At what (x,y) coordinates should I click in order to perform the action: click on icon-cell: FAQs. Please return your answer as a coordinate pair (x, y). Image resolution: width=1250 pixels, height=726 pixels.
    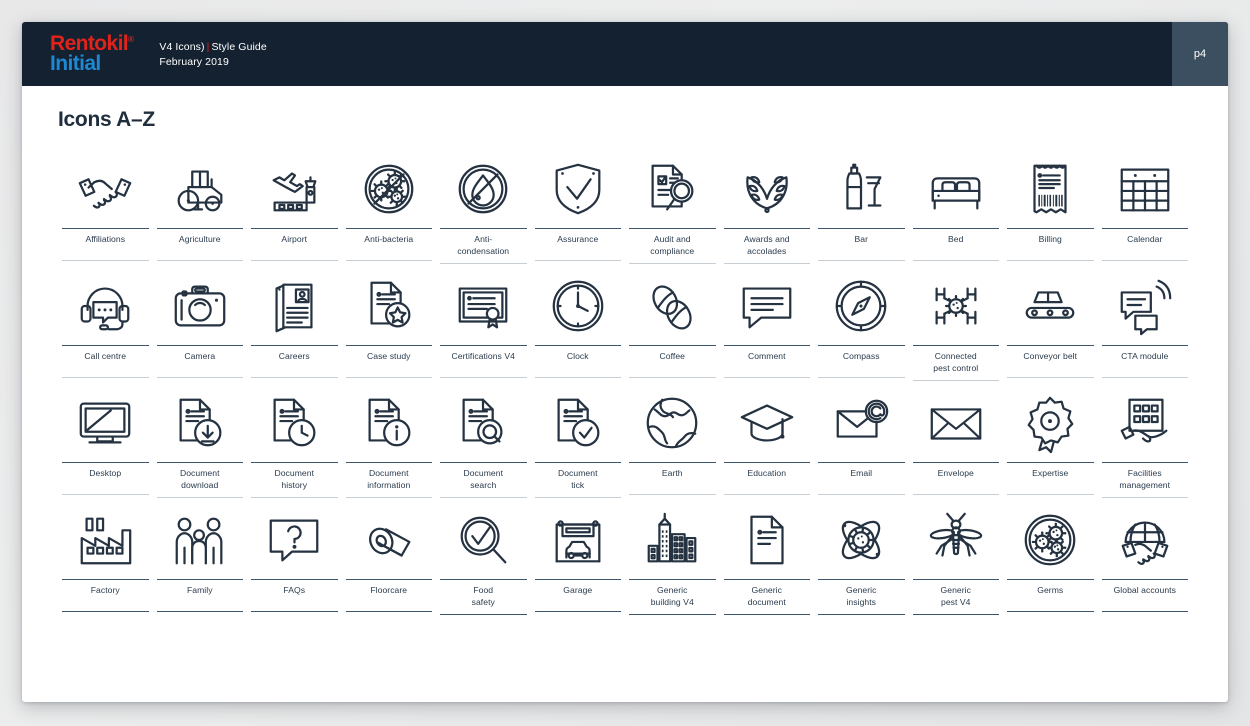
    Looking at the image, I should click on (294, 558).